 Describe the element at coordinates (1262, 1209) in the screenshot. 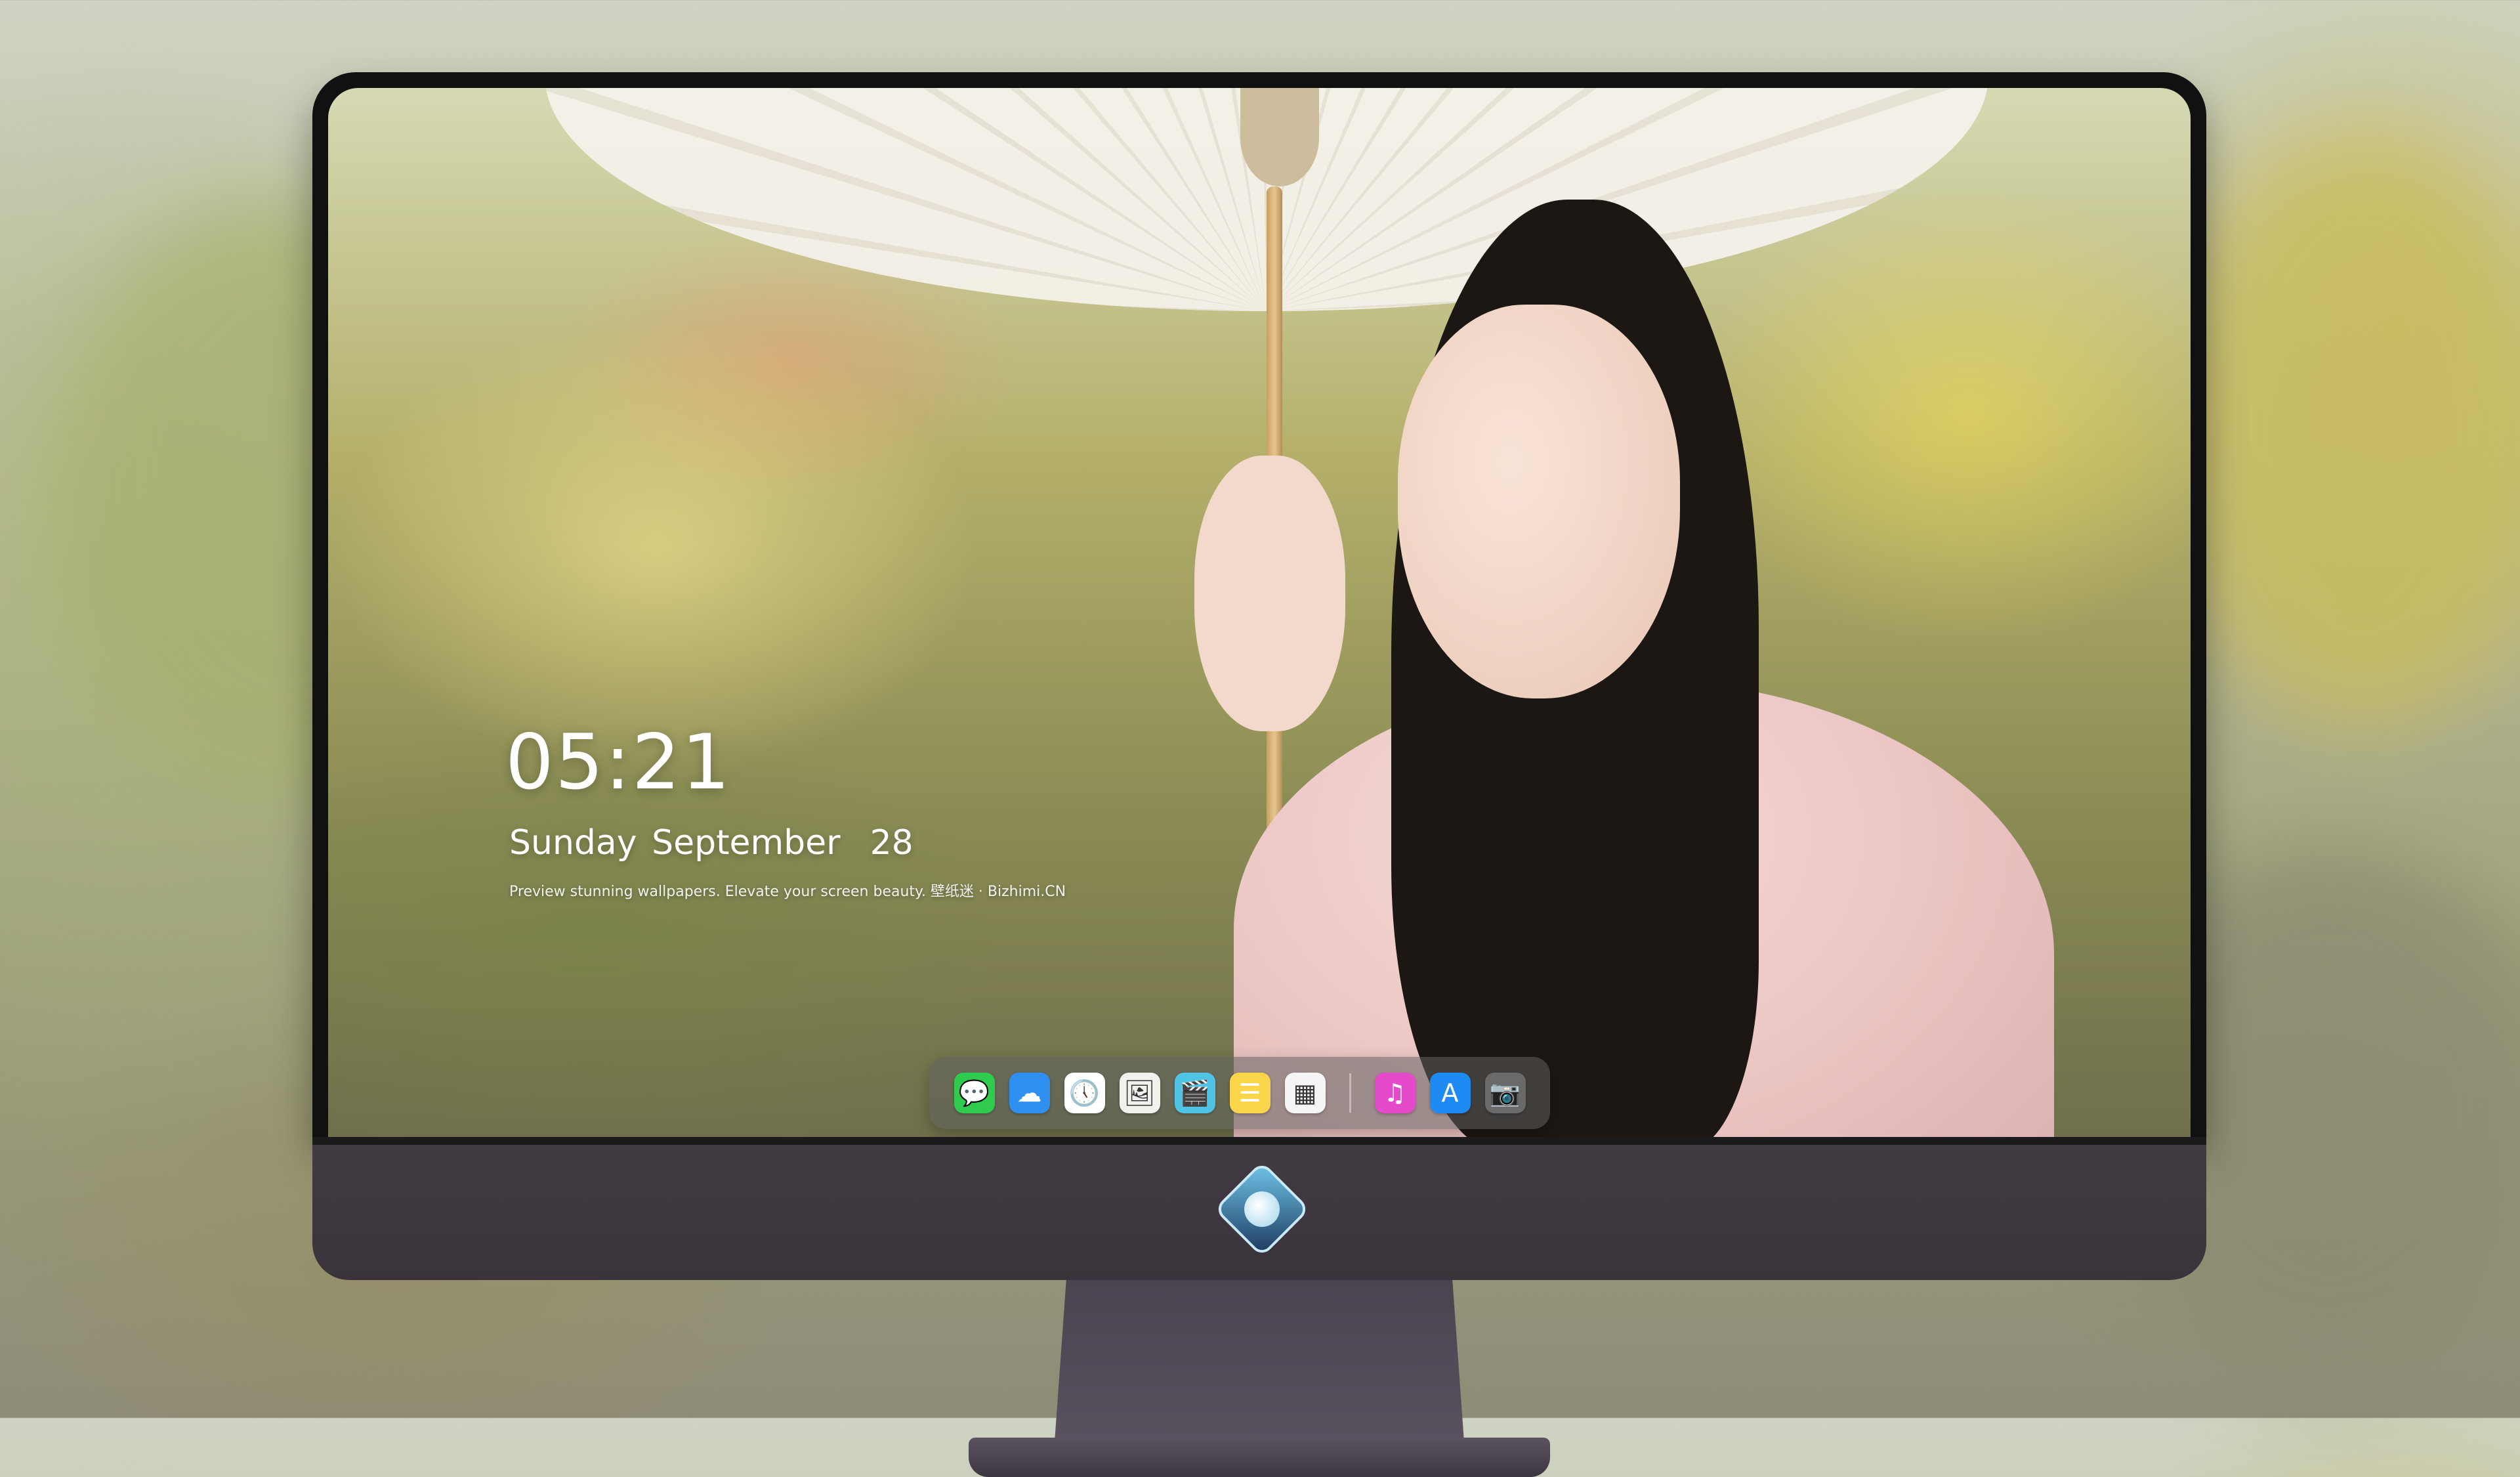

I see `dragon-emblem-center` at that location.